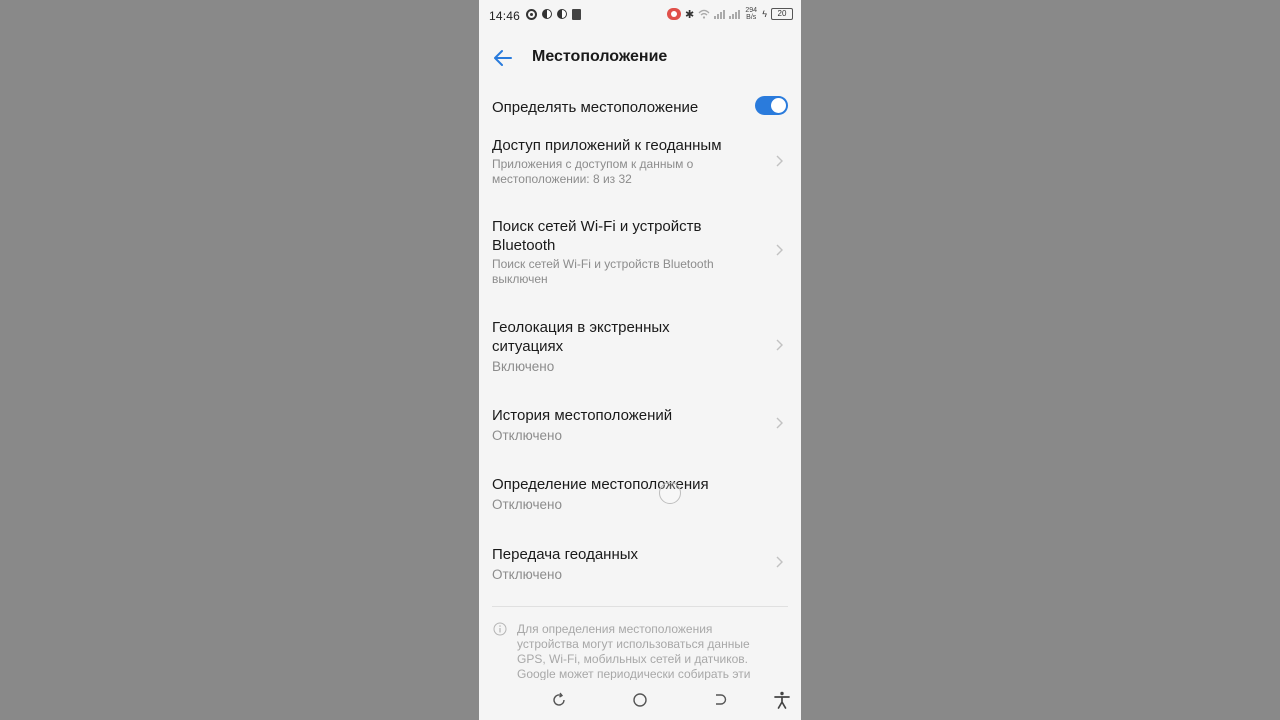 The height and width of the screenshot is (720, 1280). Describe the element at coordinates (595, 107) in the screenshot. I see `location-toggle-label: Определять местоположение` at that location.